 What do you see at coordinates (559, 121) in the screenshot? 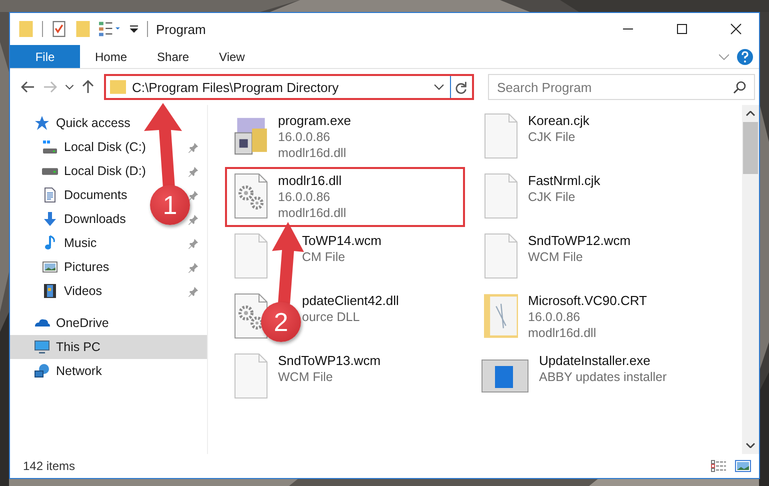
I see `file-name: Korean.cjk` at bounding box center [559, 121].